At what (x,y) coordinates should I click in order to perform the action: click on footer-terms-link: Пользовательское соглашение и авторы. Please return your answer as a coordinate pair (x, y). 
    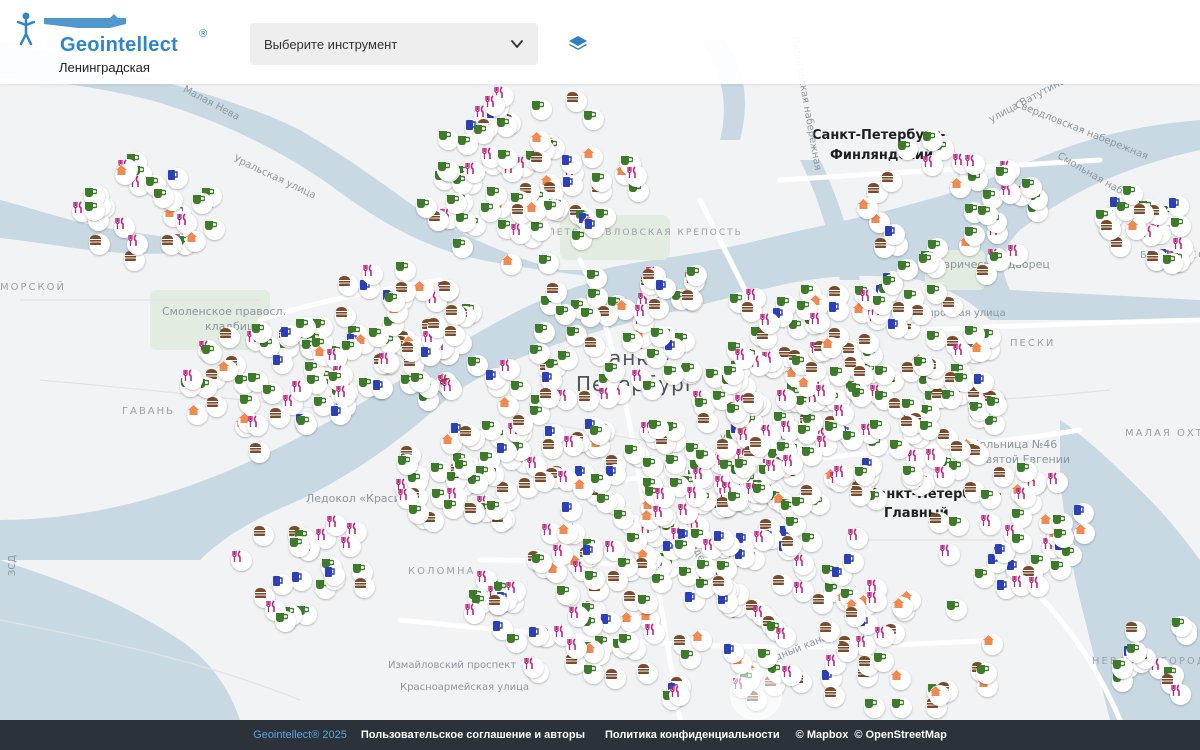
    Looking at the image, I should click on (473, 735).